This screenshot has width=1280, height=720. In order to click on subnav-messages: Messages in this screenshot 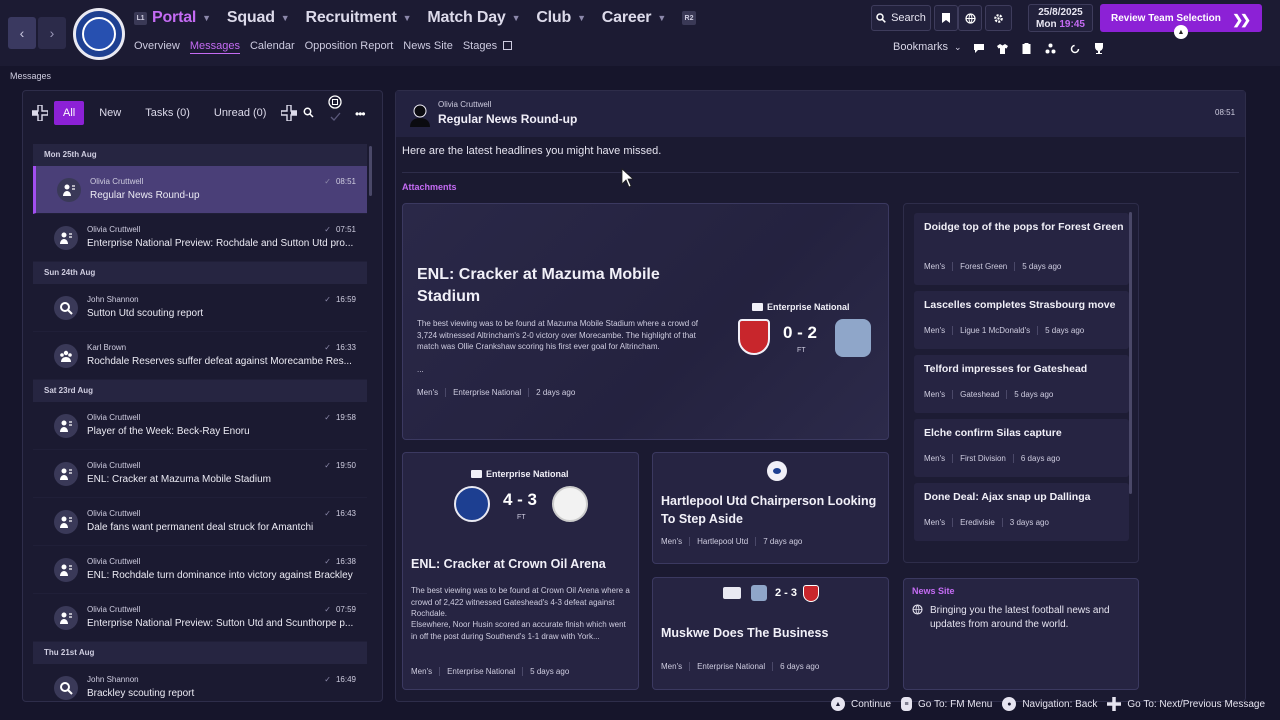, I will do `click(214, 47)`.